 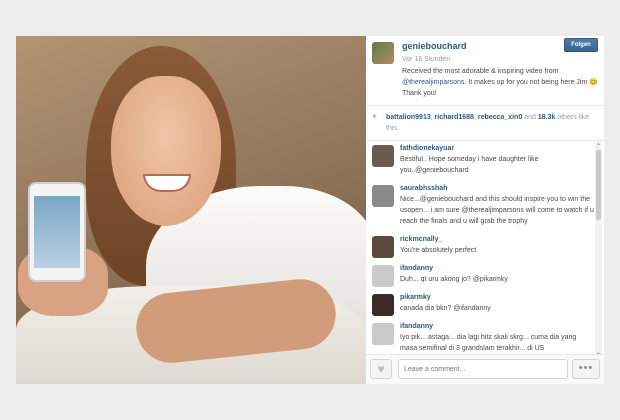 What do you see at coordinates (497, 239) in the screenshot?
I see `commenter-username: rickmcnally_` at bounding box center [497, 239].